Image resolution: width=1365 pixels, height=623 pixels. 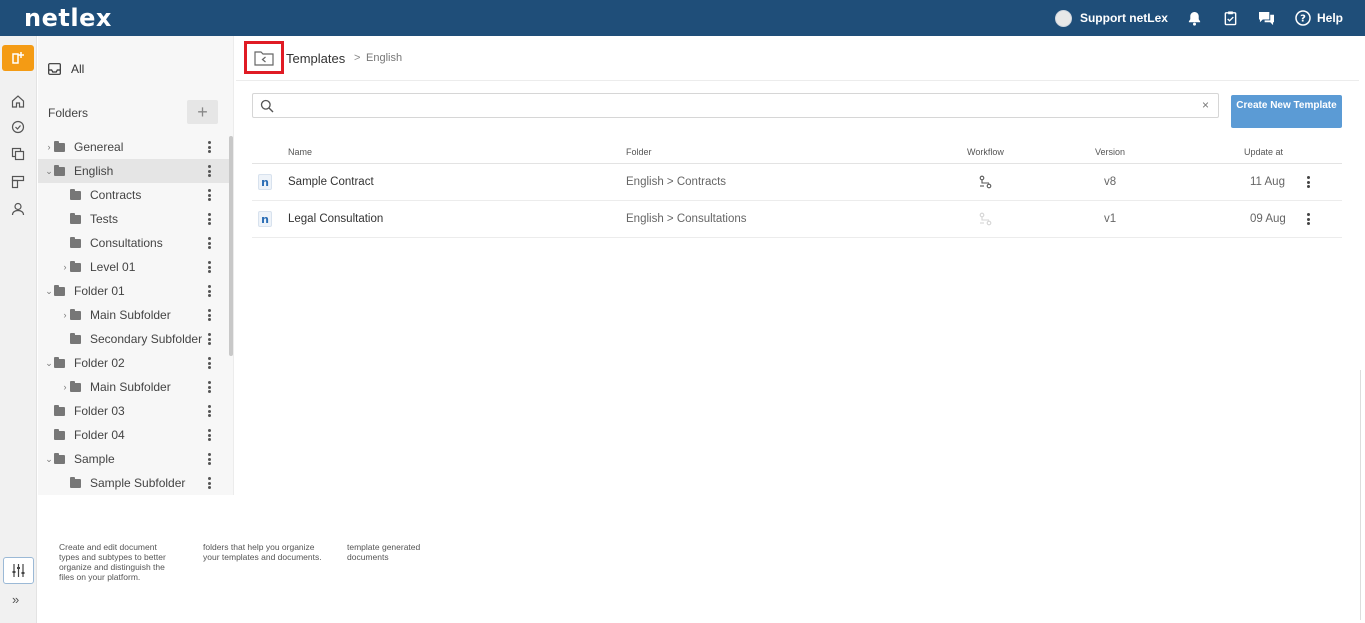 What do you see at coordinates (267, 106) in the screenshot?
I see `search-icon` at bounding box center [267, 106].